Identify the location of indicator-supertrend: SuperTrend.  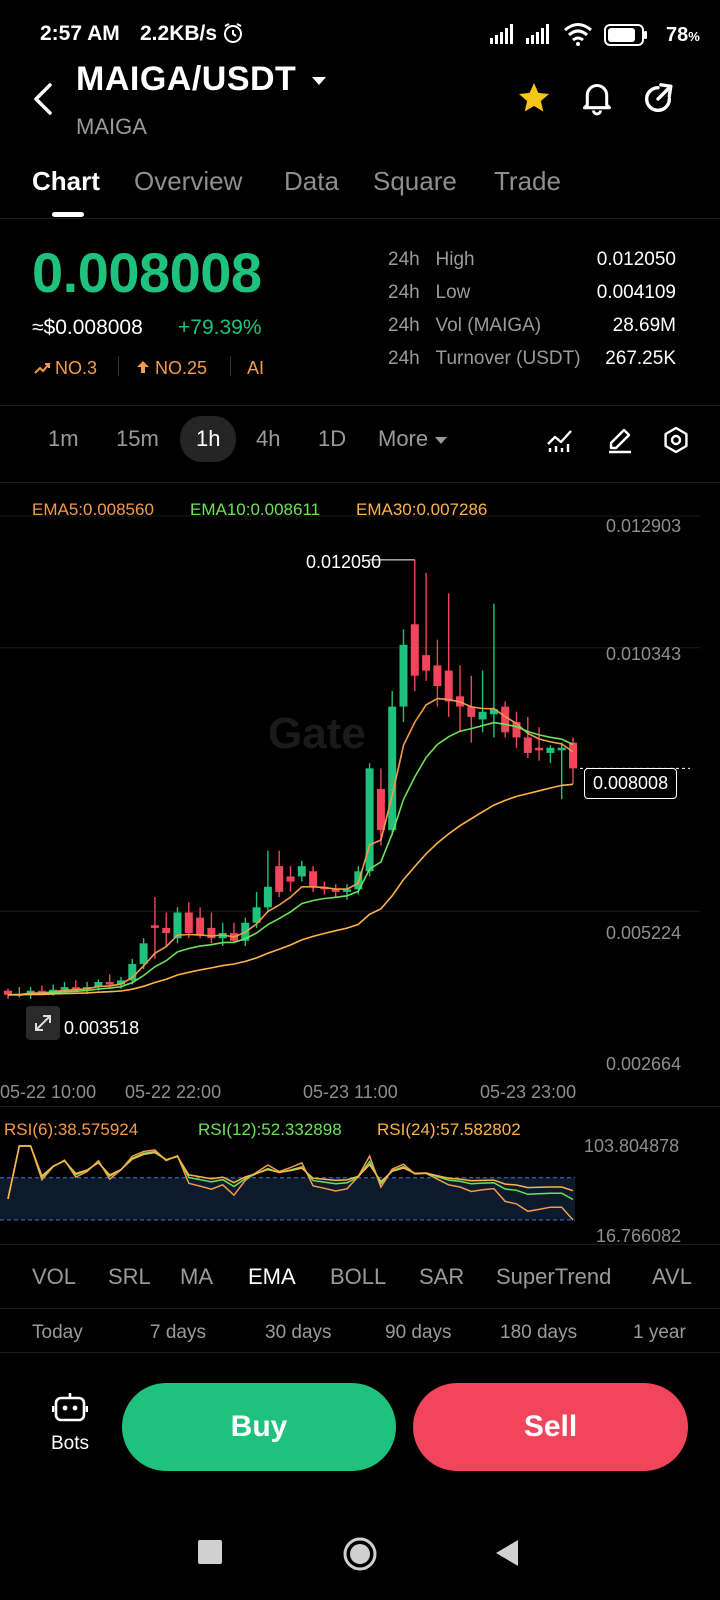
(553, 1277).